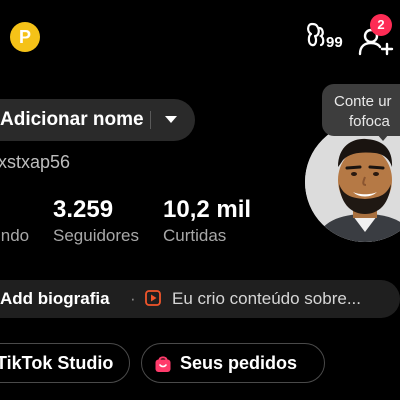  Describe the element at coordinates (55, 299) in the screenshot. I see `add-bio-label: Add biografia` at that location.